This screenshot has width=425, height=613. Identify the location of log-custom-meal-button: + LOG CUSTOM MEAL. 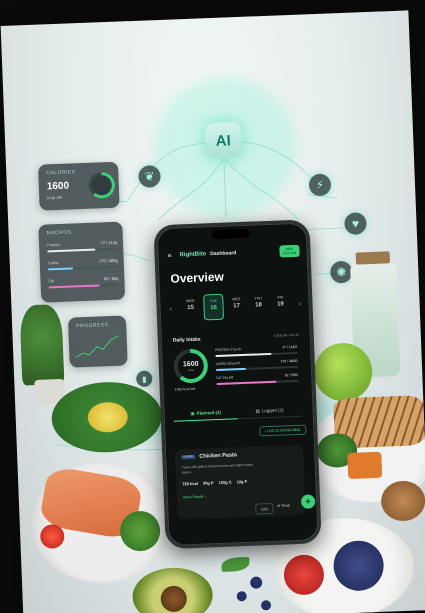
(283, 430).